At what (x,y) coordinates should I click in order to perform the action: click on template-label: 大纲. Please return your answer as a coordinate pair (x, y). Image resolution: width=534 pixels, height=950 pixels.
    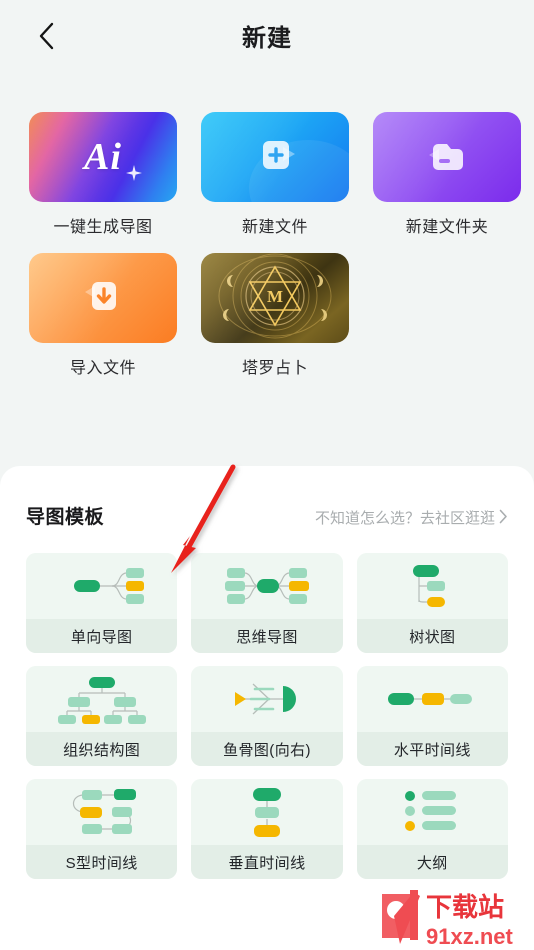
    Looking at the image, I should click on (432, 862).